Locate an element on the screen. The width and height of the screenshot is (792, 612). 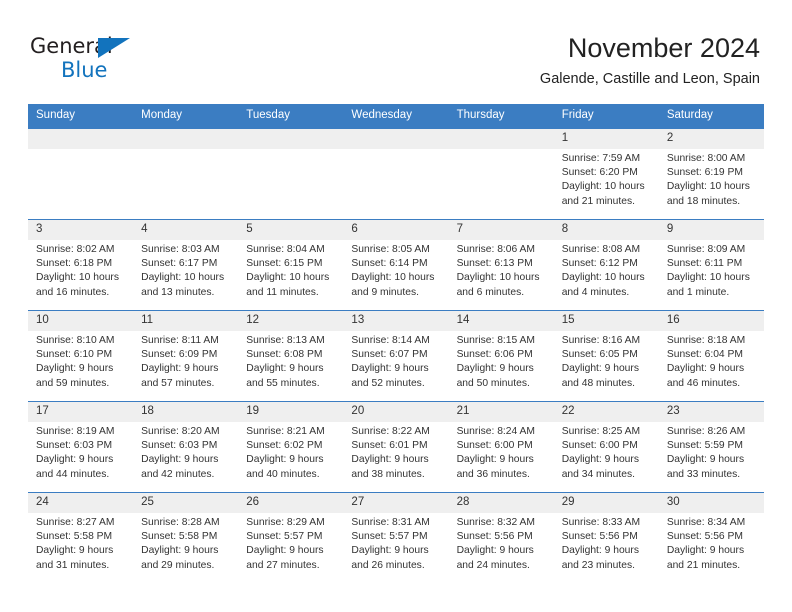
daylight-text-line2: and 1 minute. is located at coordinates (698, 292).